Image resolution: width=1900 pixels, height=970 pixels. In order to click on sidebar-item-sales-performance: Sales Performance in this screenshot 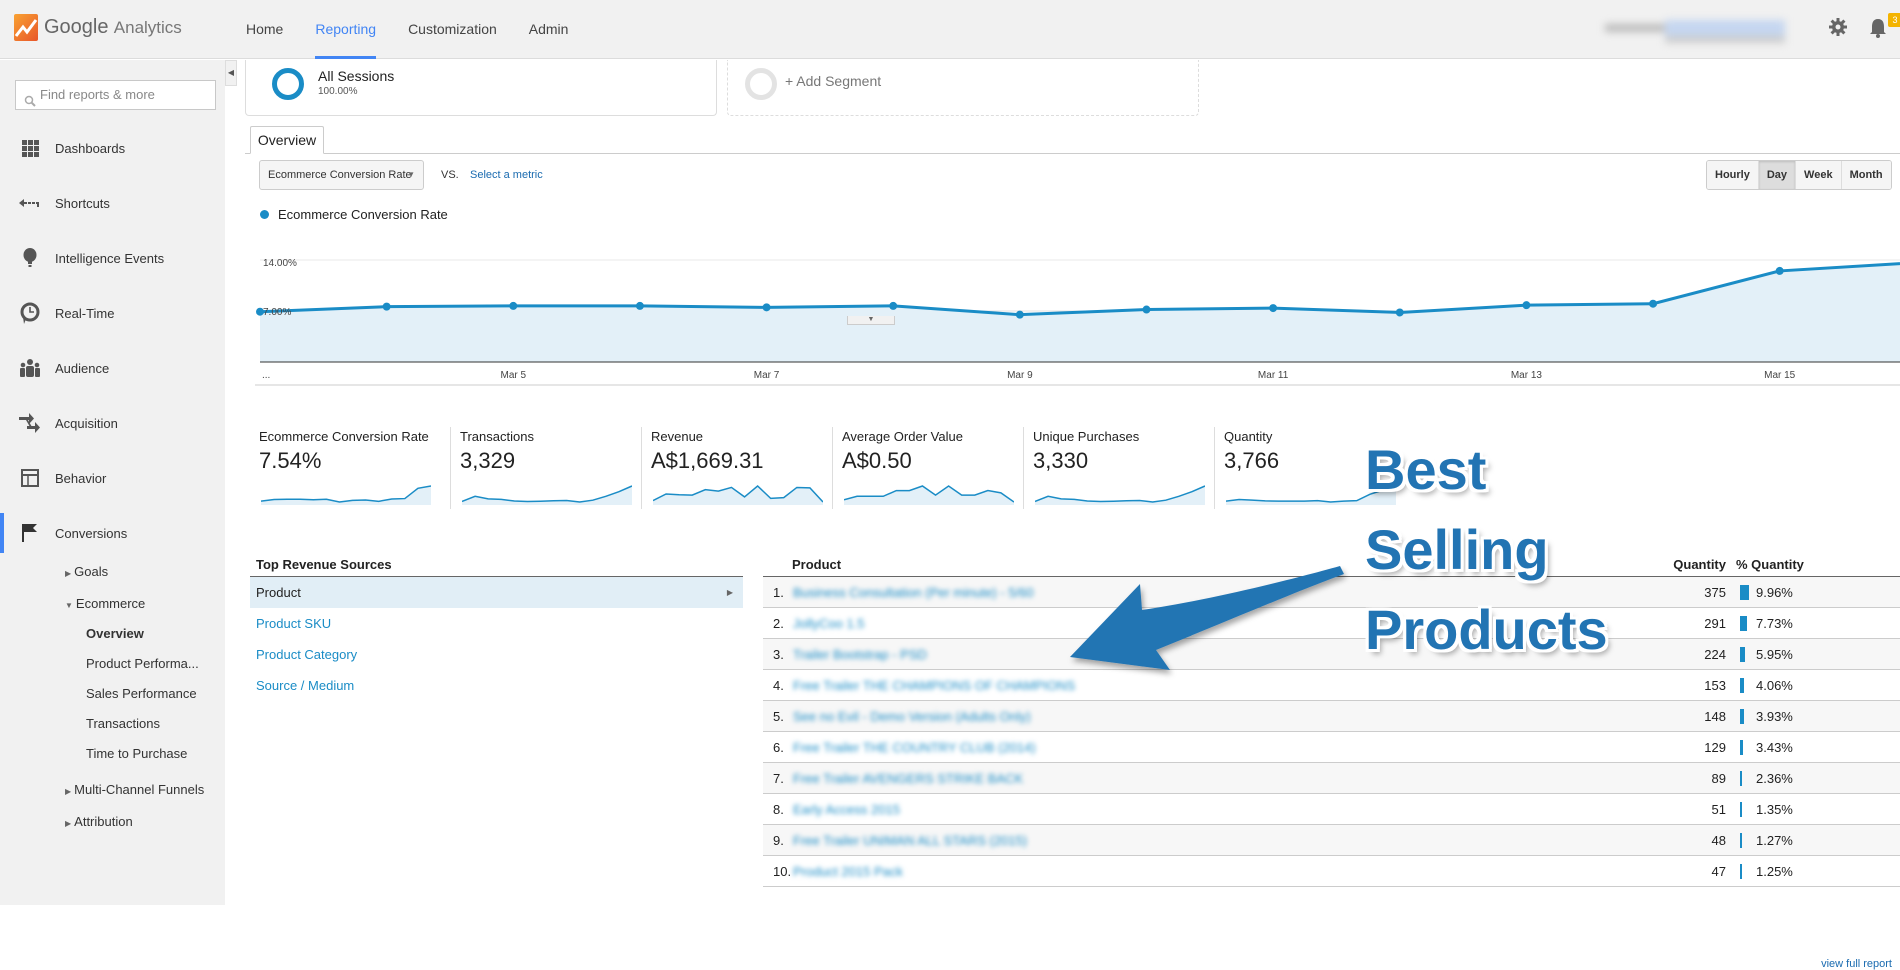, I will do `click(141, 693)`.